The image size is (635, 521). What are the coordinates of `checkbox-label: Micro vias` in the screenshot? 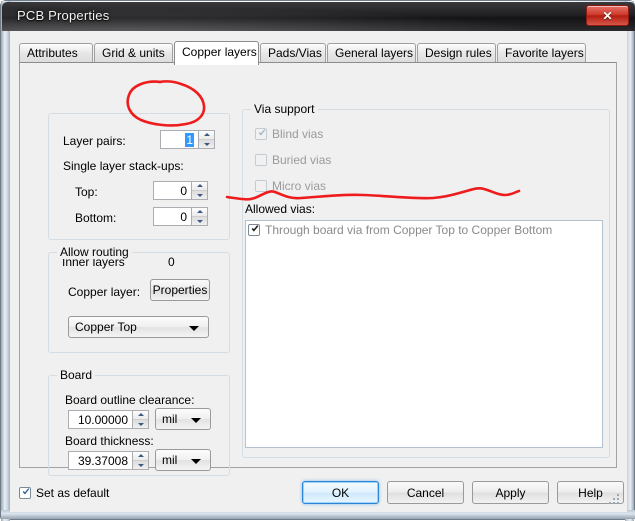 It's located at (299, 186).